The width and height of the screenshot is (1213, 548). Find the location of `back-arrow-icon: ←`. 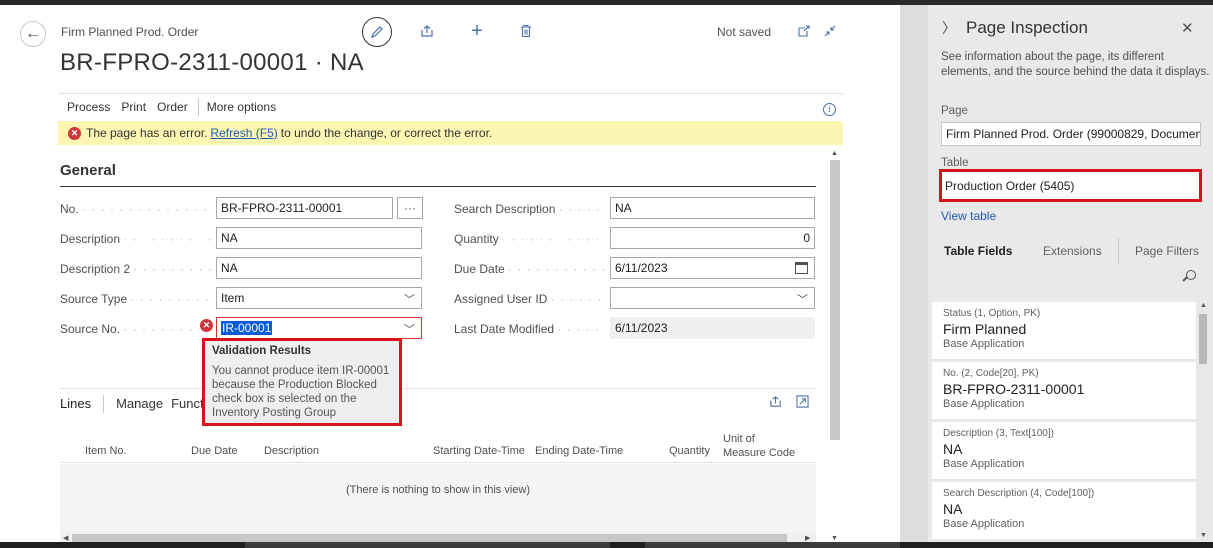

back-arrow-icon: ← is located at coordinates (33, 33).